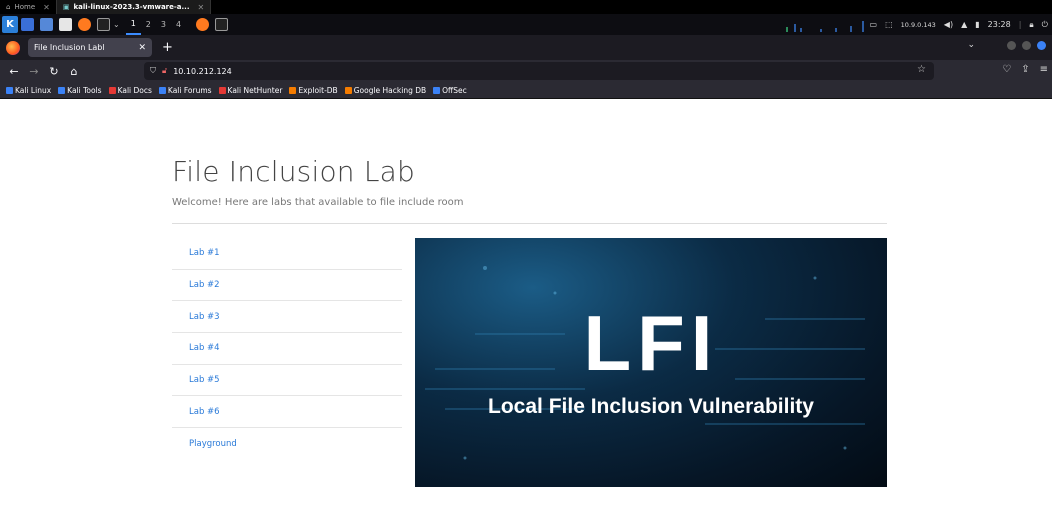 This screenshot has width=1052, height=507. What do you see at coordinates (539, 71) in the screenshot?
I see `url-bar: ⛉ 🔓︎ 10.10.212.124 ☆` at bounding box center [539, 71].